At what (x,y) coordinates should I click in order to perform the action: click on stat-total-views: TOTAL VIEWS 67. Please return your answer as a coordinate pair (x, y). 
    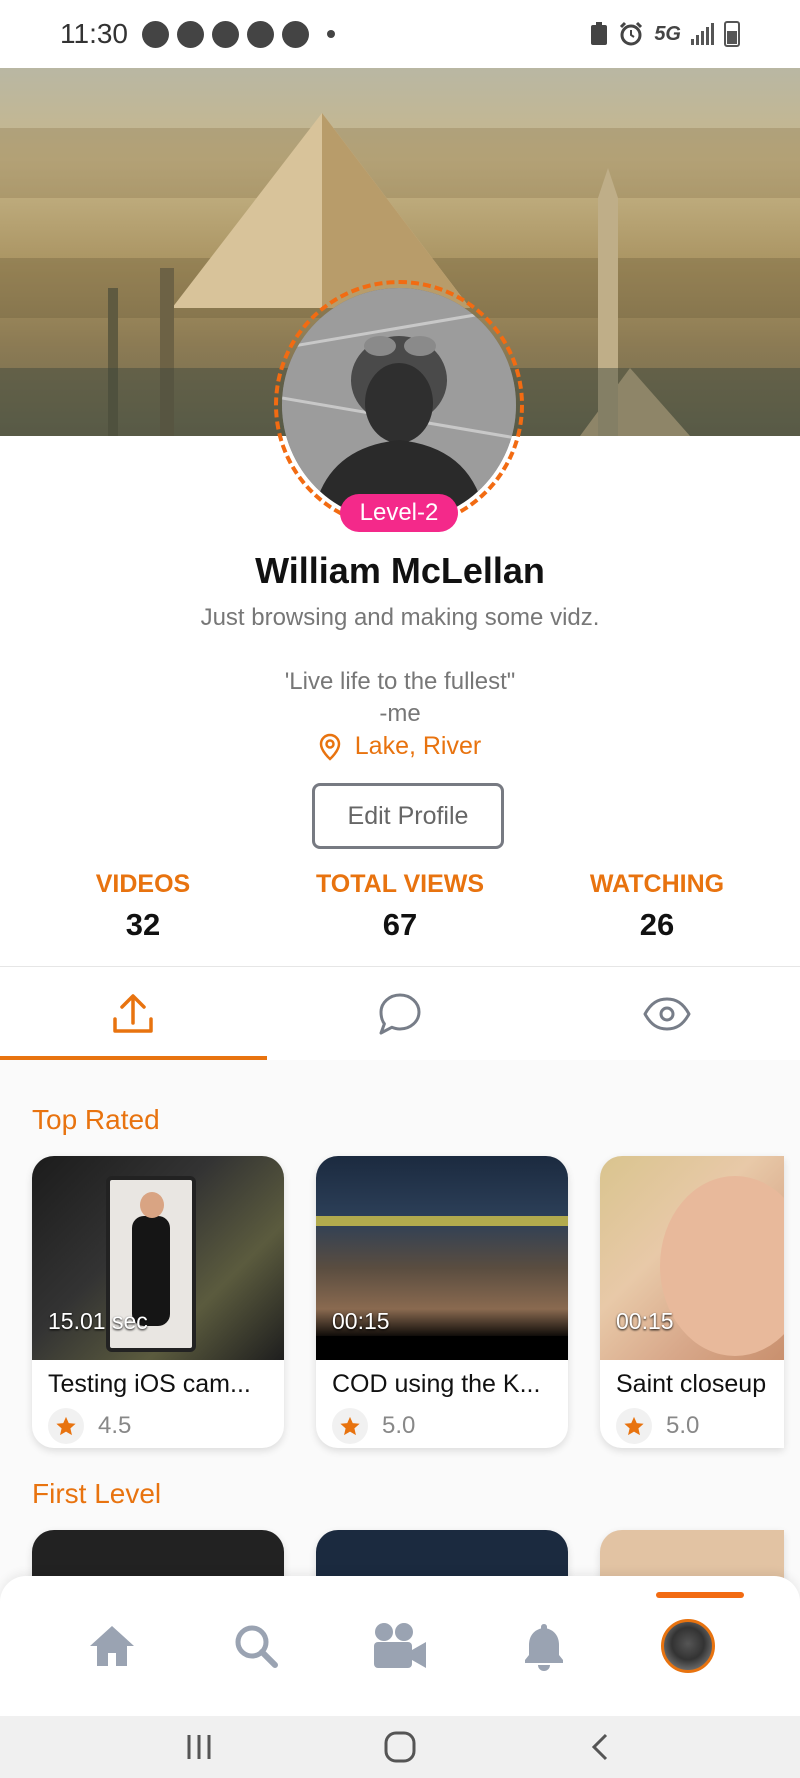
    Looking at the image, I should click on (400, 906).